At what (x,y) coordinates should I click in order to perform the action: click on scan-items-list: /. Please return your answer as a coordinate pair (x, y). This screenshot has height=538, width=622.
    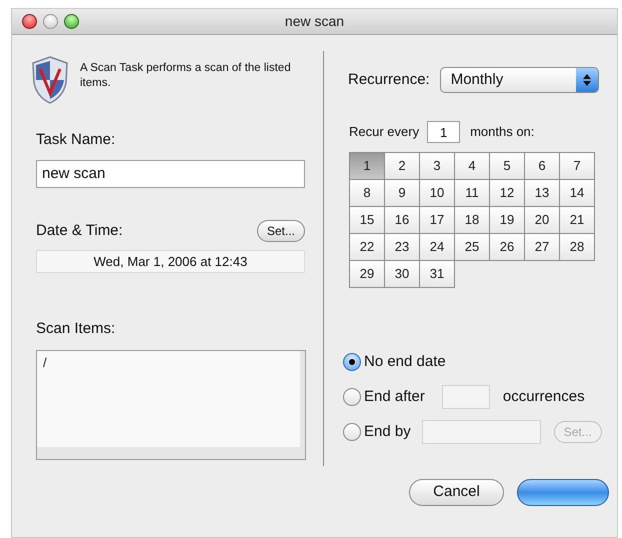
    Looking at the image, I should click on (171, 405).